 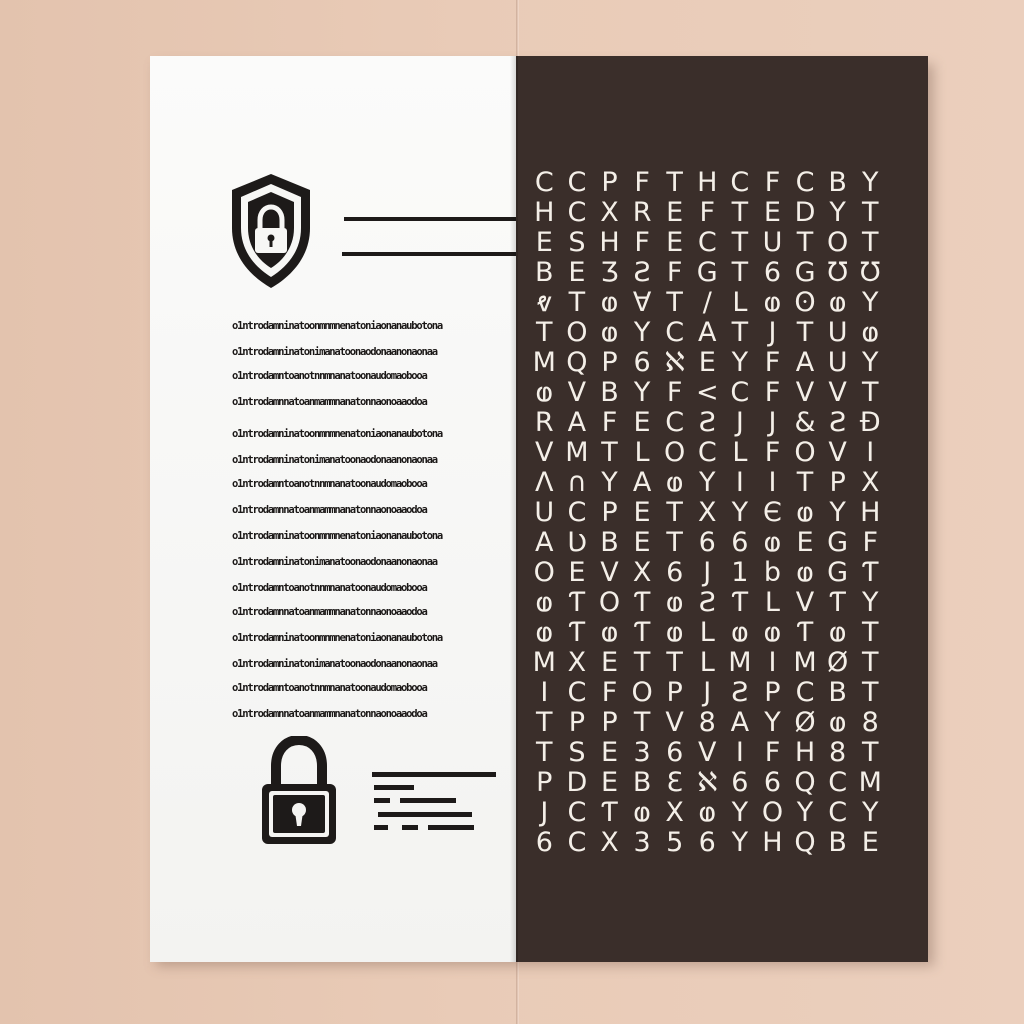 What do you see at coordinates (772, 573) in the screenshot?
I see `cipher-glyph: b` at bounding box center [772, 573].